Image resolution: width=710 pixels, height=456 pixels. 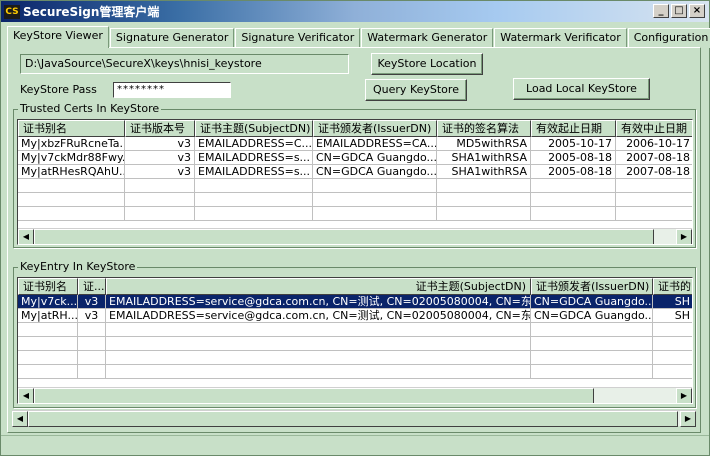 What do you see at coordinates (78, 266) in the screenshot?
I see `keyentry-title: KeyEntry In KeyStore` at bounding box center [78, 266].